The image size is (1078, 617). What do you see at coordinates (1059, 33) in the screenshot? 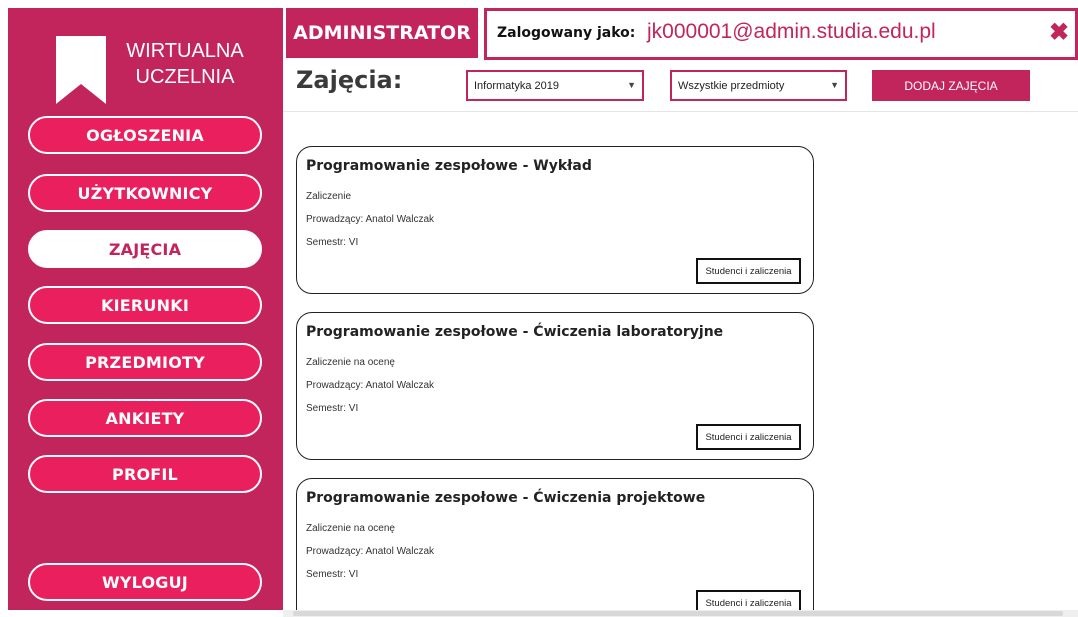
I see `close-icon: ✖` at bounding box center [1059, 33].